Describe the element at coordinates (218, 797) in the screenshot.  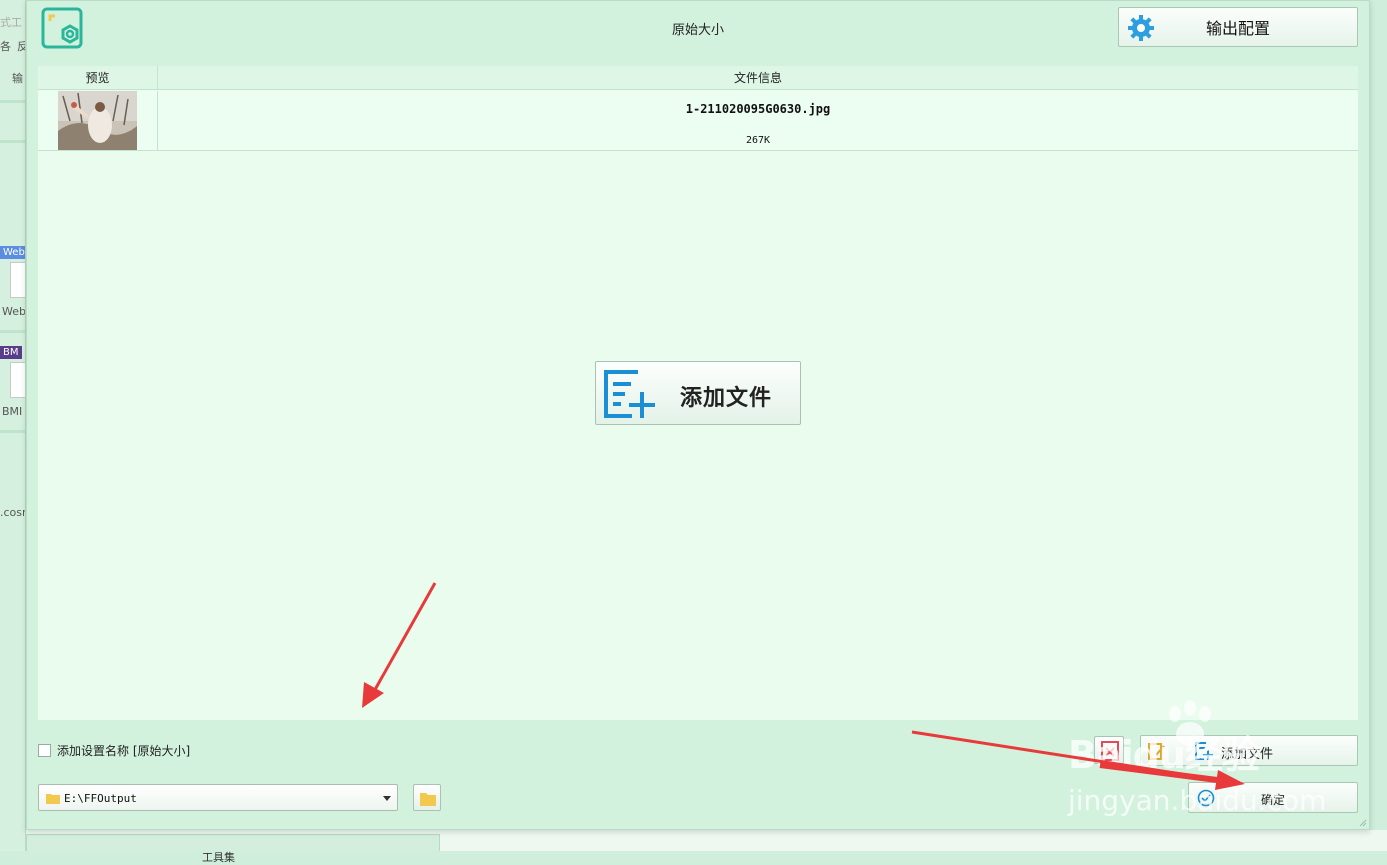
I see `output-path-select: E:\FFOutput` at that location.